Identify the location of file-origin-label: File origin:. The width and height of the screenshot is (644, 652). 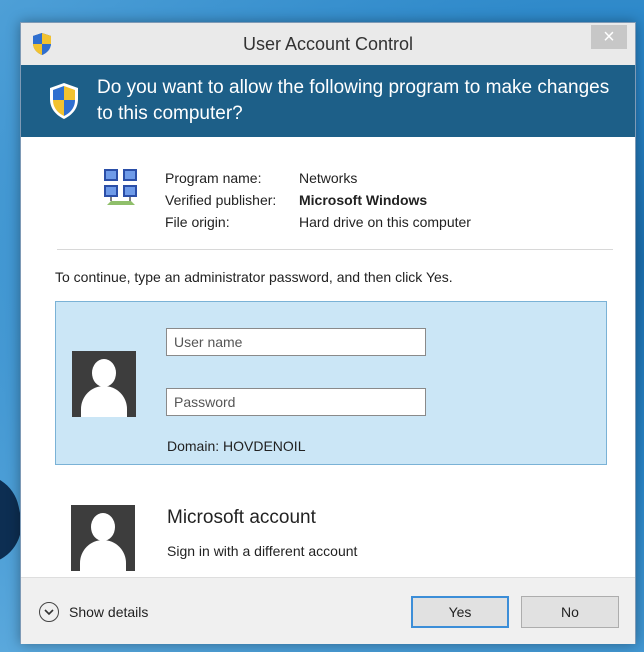
(197, 222).